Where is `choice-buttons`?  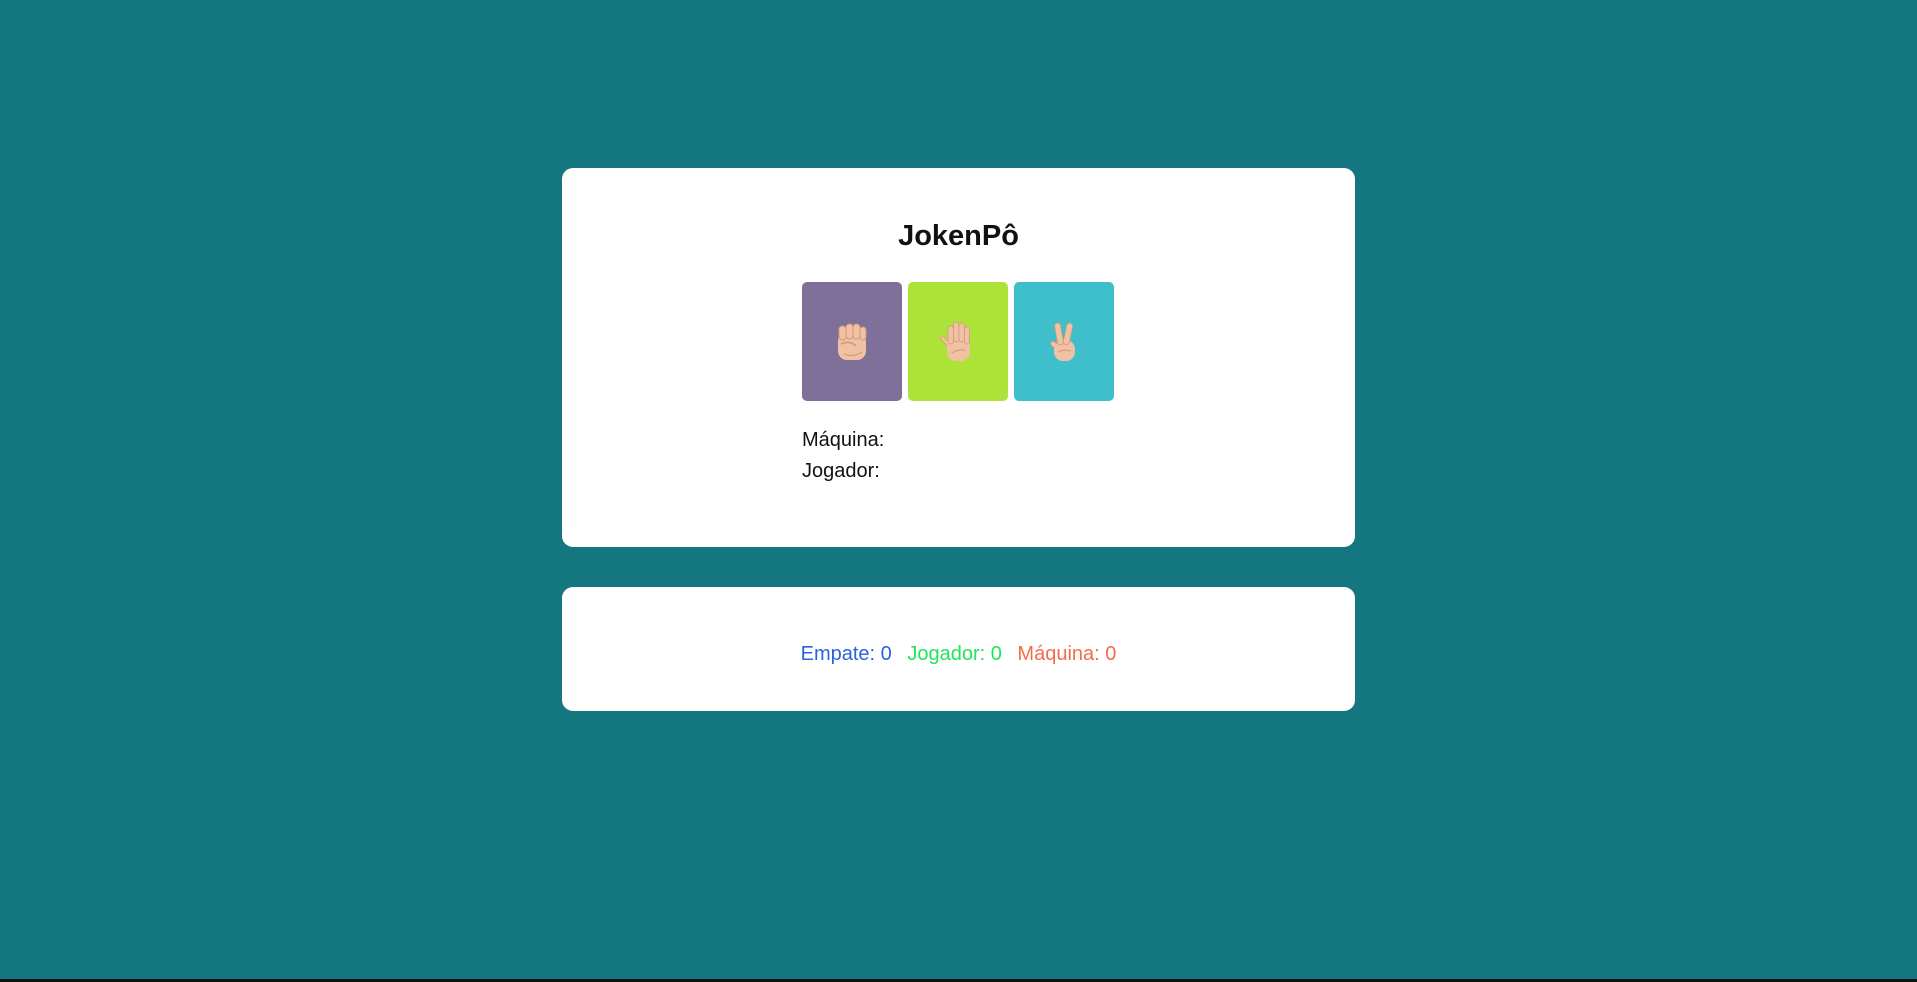
choice-buttons is located at coordinates (958, 341).